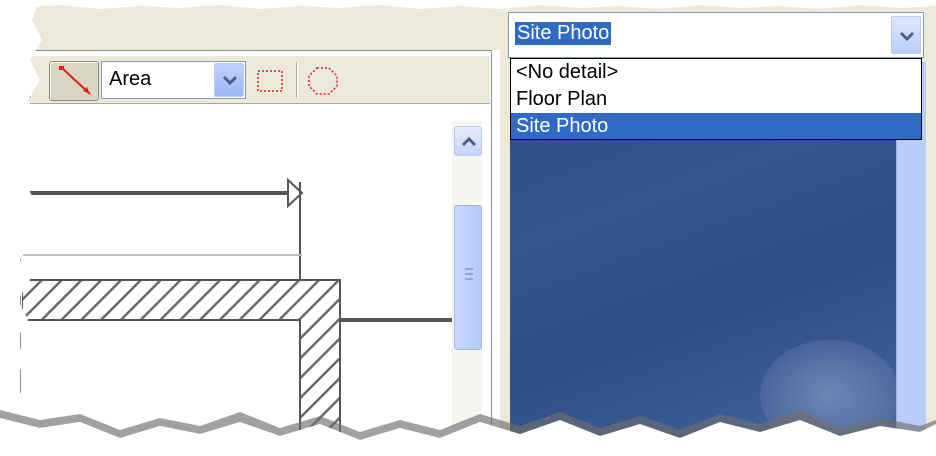 This screenshot has width=936, height=456. I want to click on measure-type-dropdown-button, so click(229, 80).